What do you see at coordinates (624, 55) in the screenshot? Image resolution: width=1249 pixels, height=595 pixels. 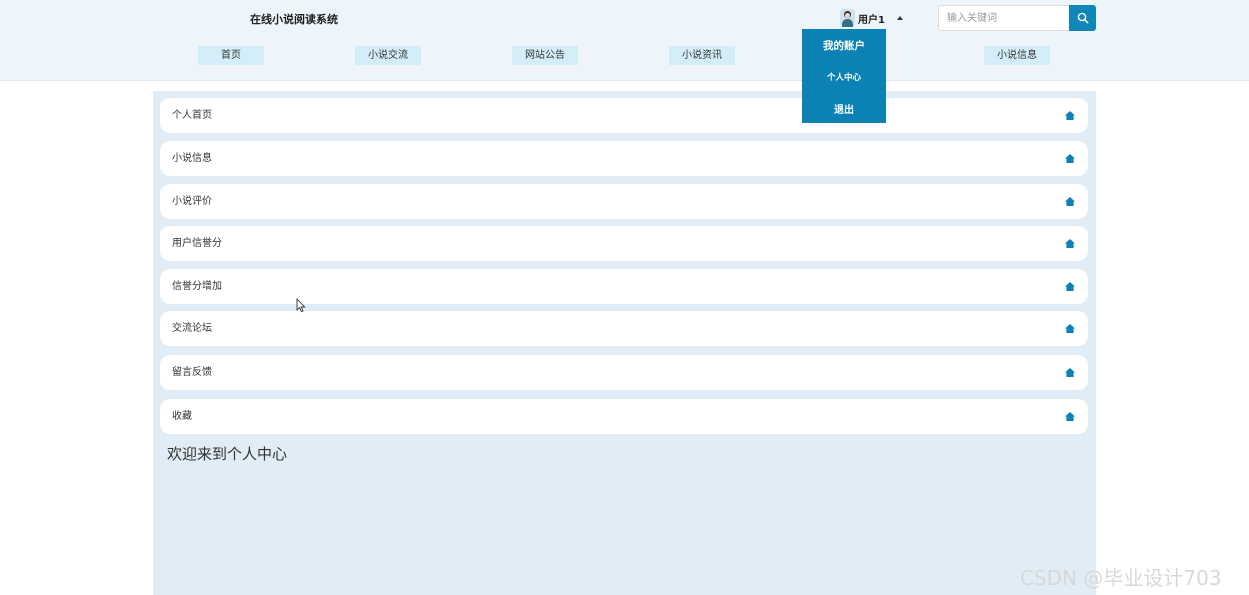 I see `main-nav: 首页 小说交流 网站公告 小说资讯 小说信息` at bounding box center [624, 55].